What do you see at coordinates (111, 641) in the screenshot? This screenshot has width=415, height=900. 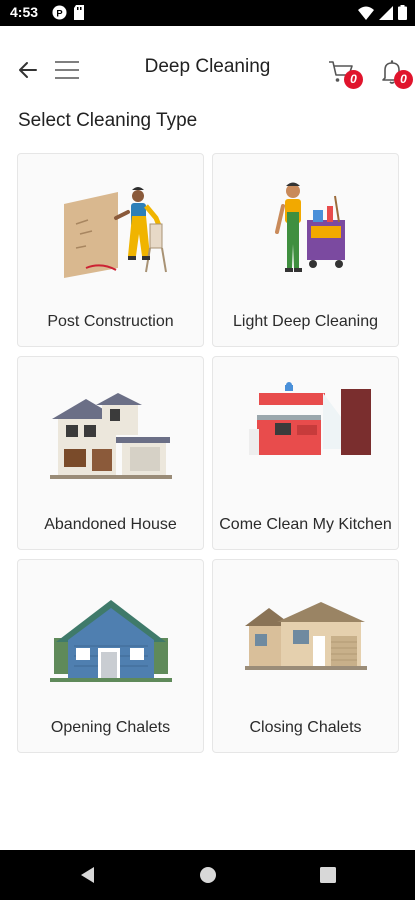 I see `blue-chalet-illustration` at bounding box center [111, 641].